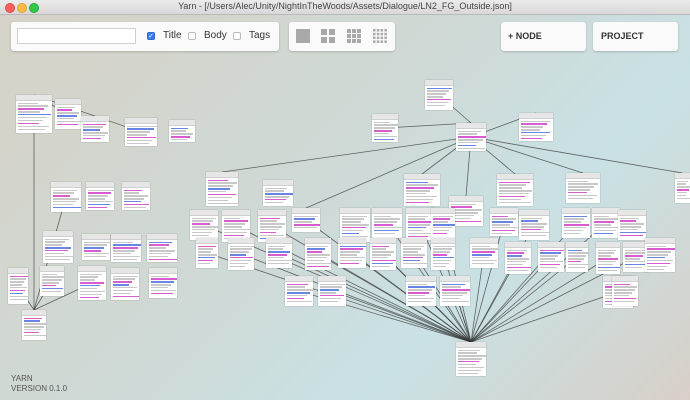 The image size is (690, 400). I want to click on zoom-1-icon, so click(303, 36).